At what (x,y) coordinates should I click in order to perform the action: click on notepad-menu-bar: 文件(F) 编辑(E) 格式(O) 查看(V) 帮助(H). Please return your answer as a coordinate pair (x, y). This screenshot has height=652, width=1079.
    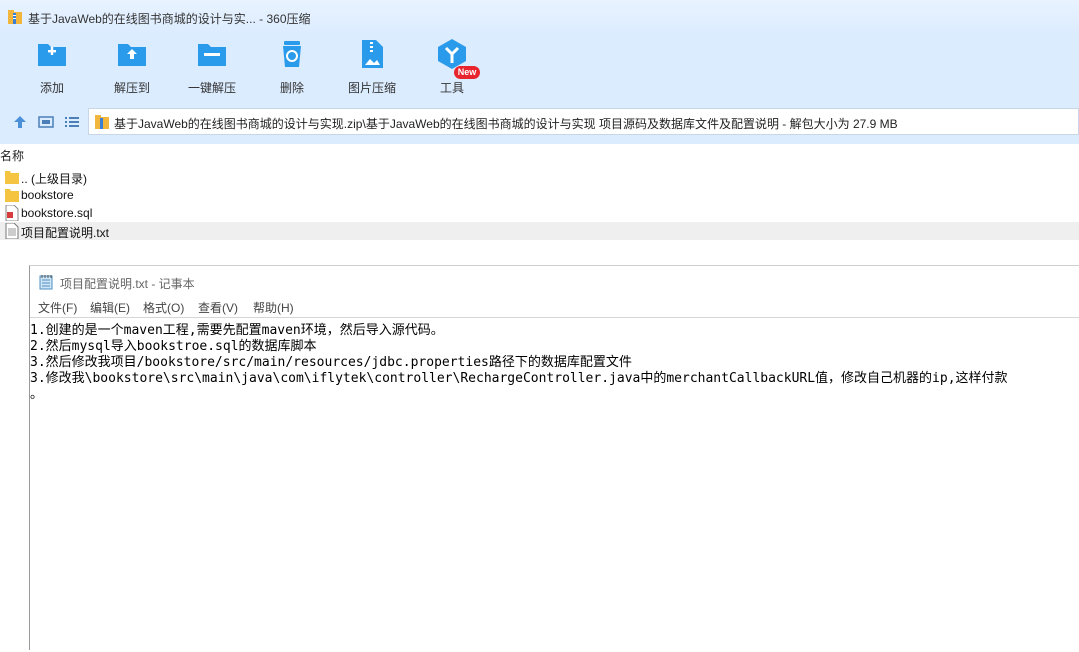
    Looking at the image, I should click on (554, 306).